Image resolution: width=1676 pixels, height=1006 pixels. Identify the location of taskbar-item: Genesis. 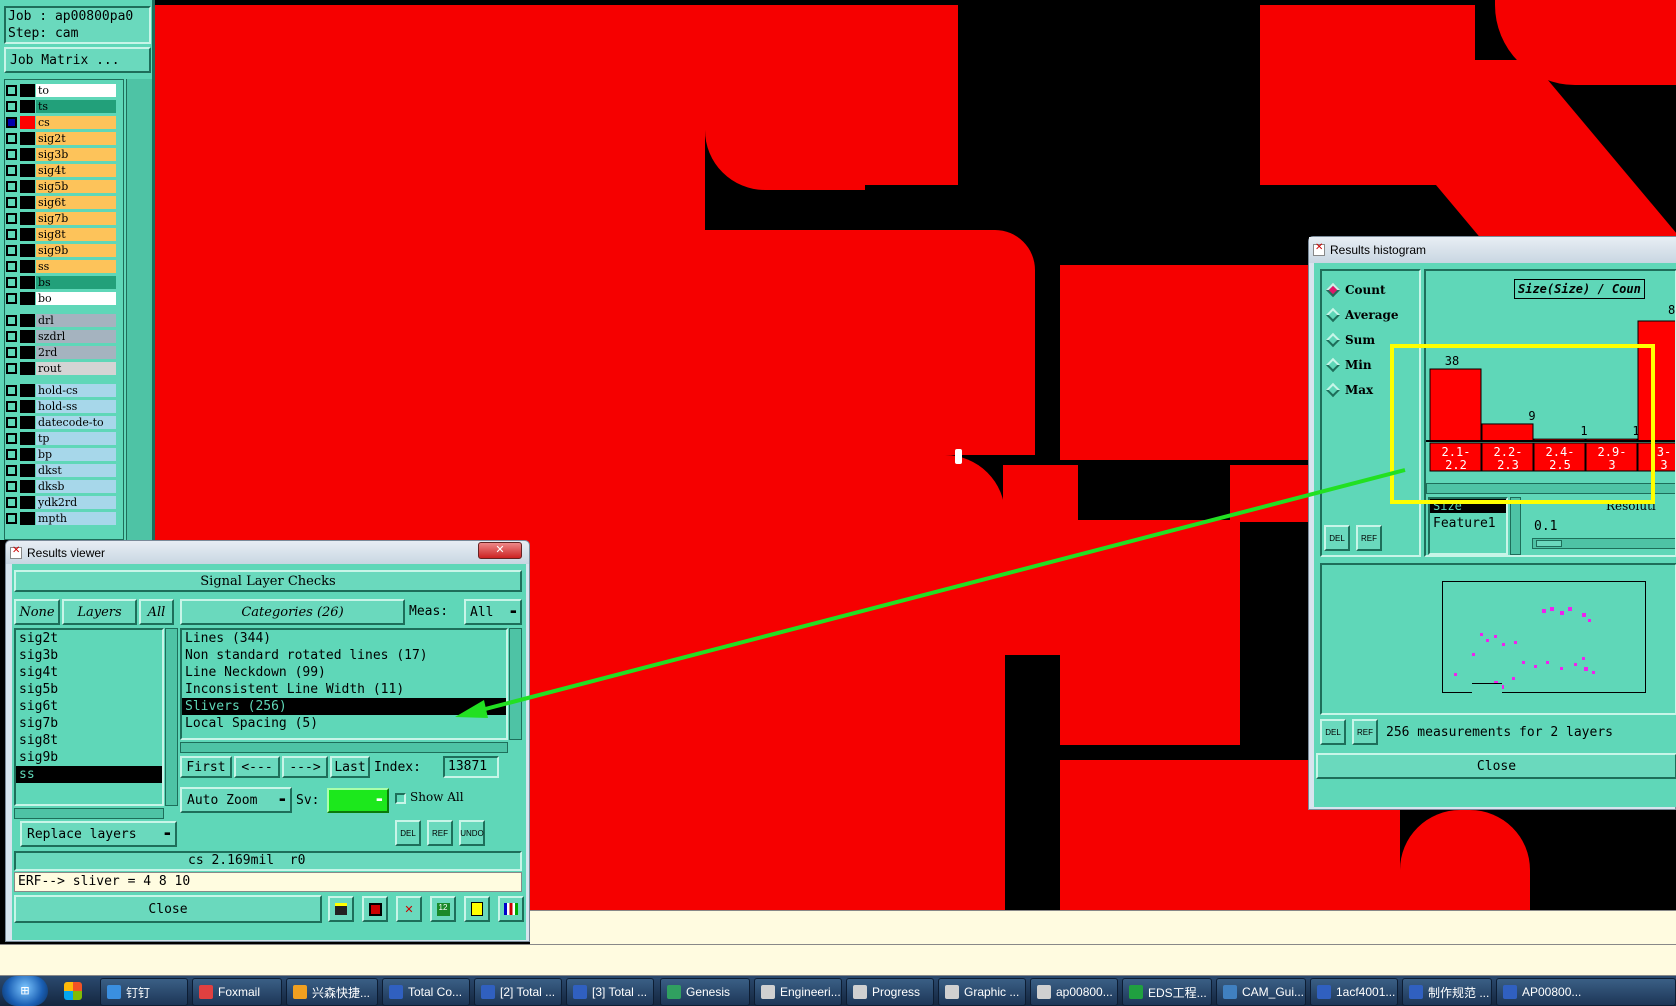
(705, 992).